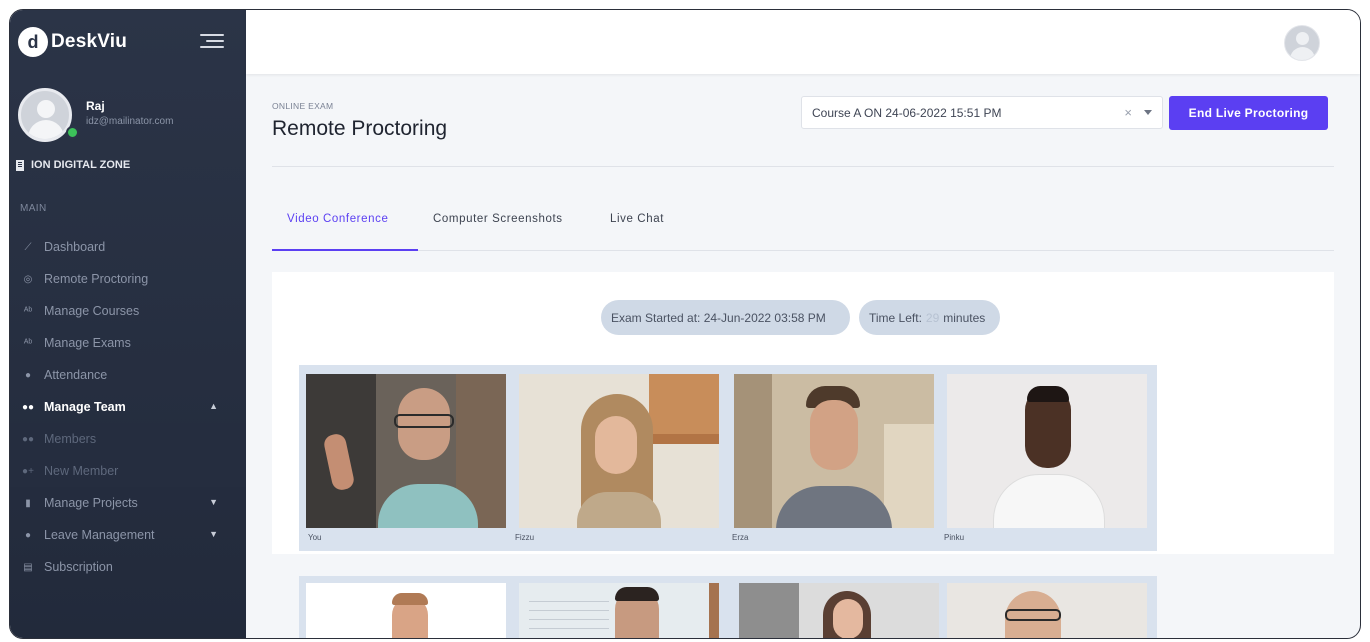 The image size is (1370, 642). What do you see at coordinates (99, 535) in the screenshot?
I see `sidebar-item-label: Leave Management` at bounding box center [99, 535].